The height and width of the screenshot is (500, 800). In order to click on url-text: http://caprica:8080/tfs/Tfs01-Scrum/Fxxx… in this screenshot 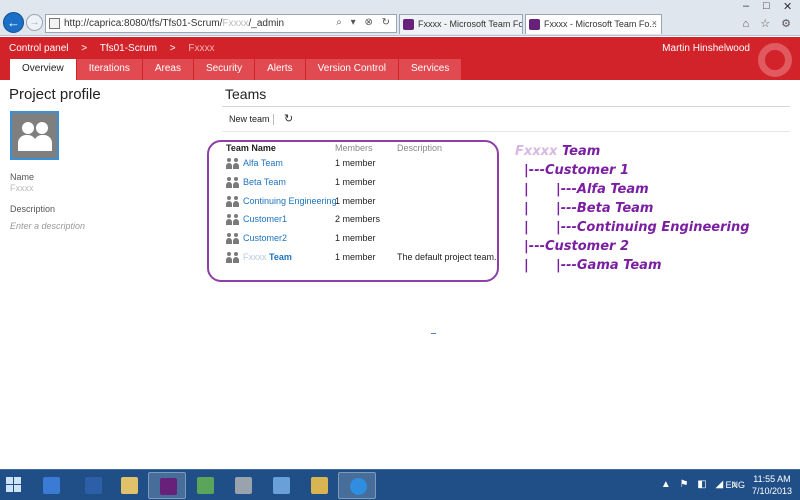, I will do `click(174, 23)`.